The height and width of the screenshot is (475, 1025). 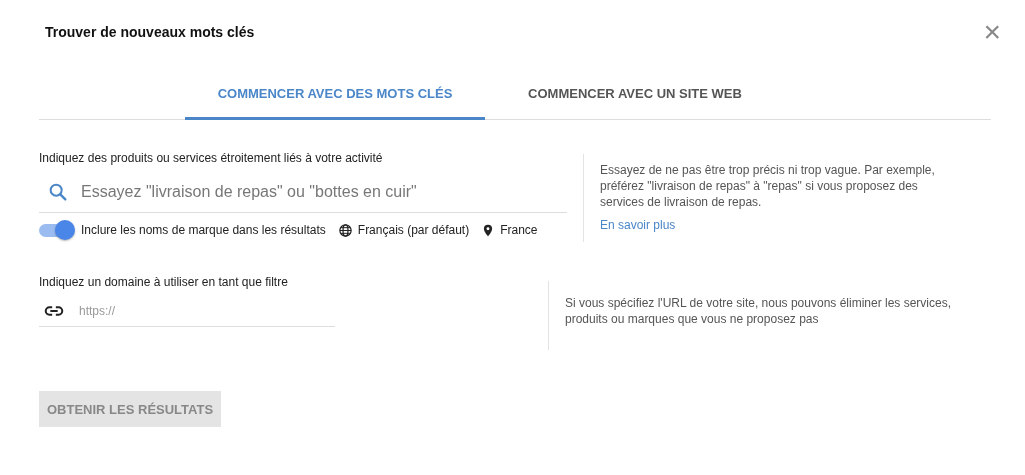 What do you see at coordinates (335, 92) in the screenshot?
I see `tab: COMMENCER AVEC DES MOTS CLÉS` at bounding box center [335, 92].